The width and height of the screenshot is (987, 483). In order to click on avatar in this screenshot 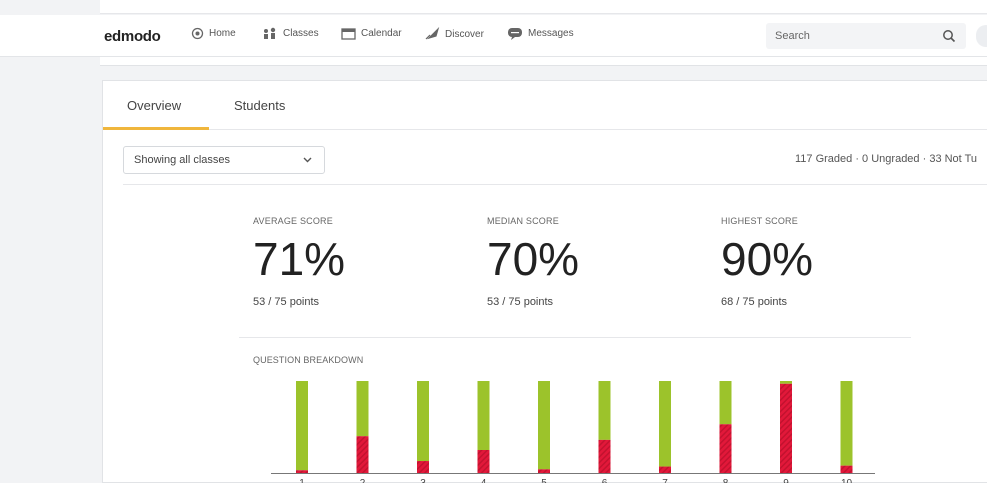, I will do `click(981, 36)`.